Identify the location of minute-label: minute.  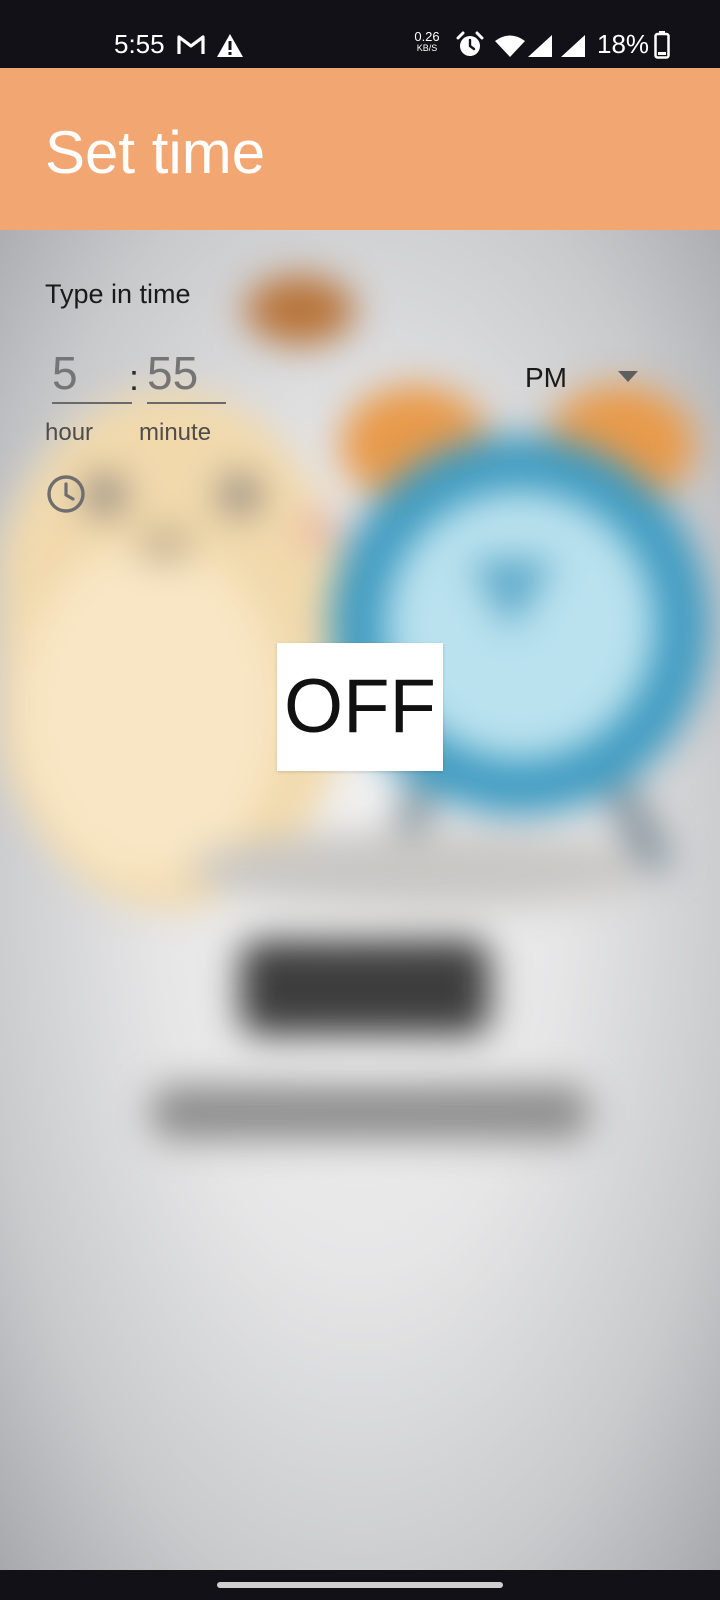
(175, 432).